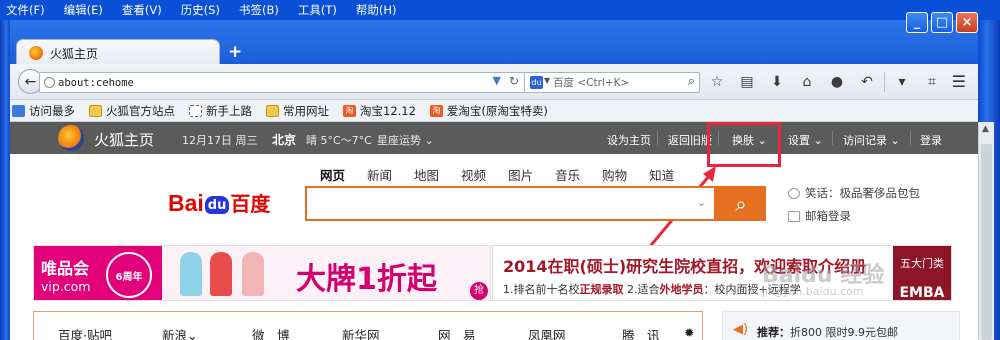 The width and height of the screenshot is (1000, 340). I want to click on menu-icon: ☰, so click(959, 81).